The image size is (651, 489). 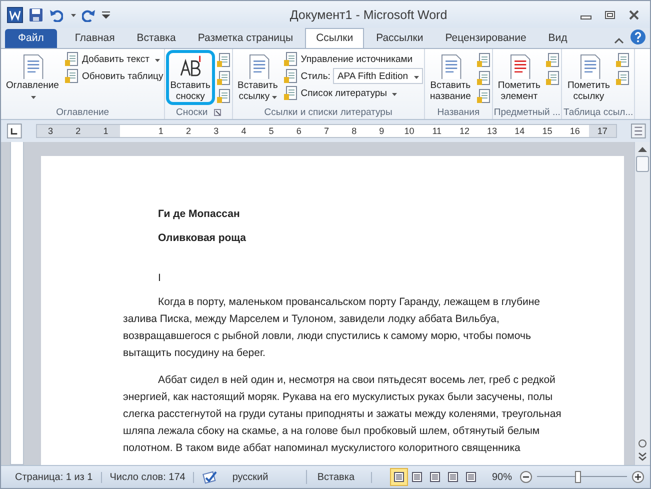 What do you see at coordinates (83, 112) in the screenshot?
I see `group-label: Оглавление` at bounding box center [83, 112].